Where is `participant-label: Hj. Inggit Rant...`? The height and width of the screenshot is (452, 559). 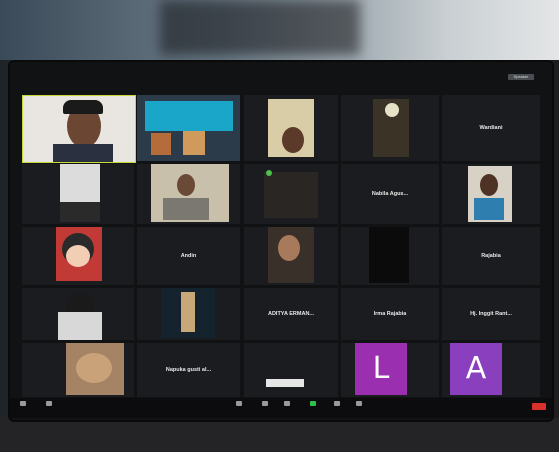 participant-label: Hj. Inggit Rant... is located at coordinates (491, 314).